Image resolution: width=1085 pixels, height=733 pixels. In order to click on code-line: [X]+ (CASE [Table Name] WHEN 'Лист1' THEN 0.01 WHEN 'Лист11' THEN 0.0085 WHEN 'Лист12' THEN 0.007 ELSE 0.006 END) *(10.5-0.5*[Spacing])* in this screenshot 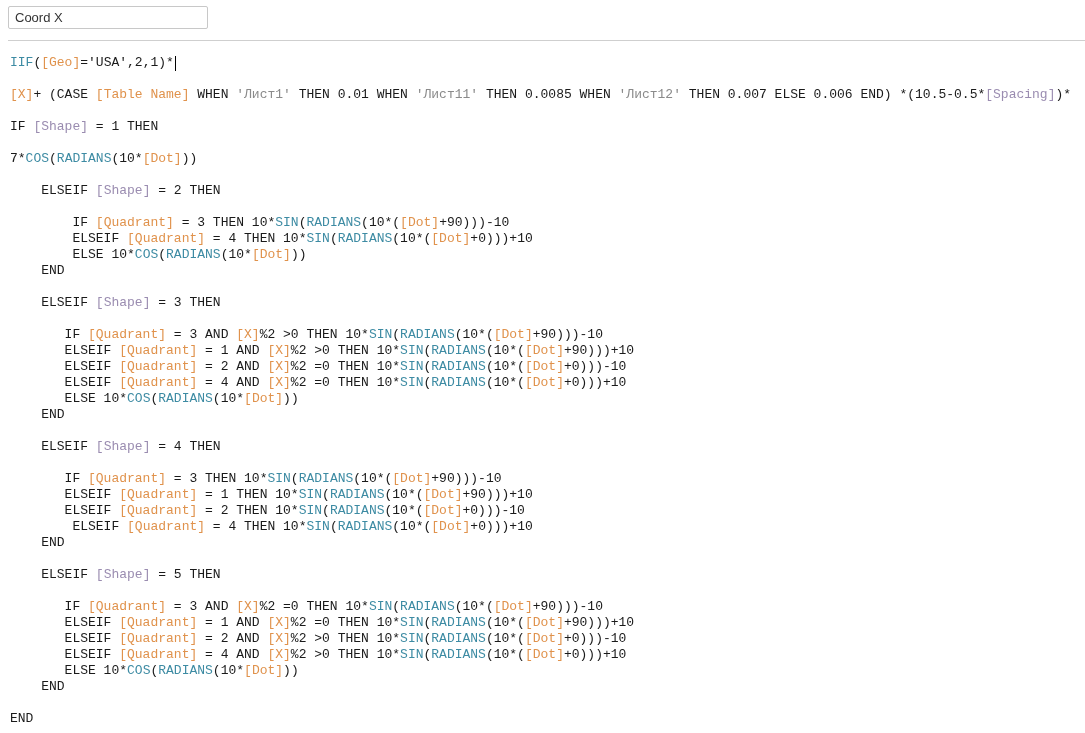, I will do `click(541, 95)`.